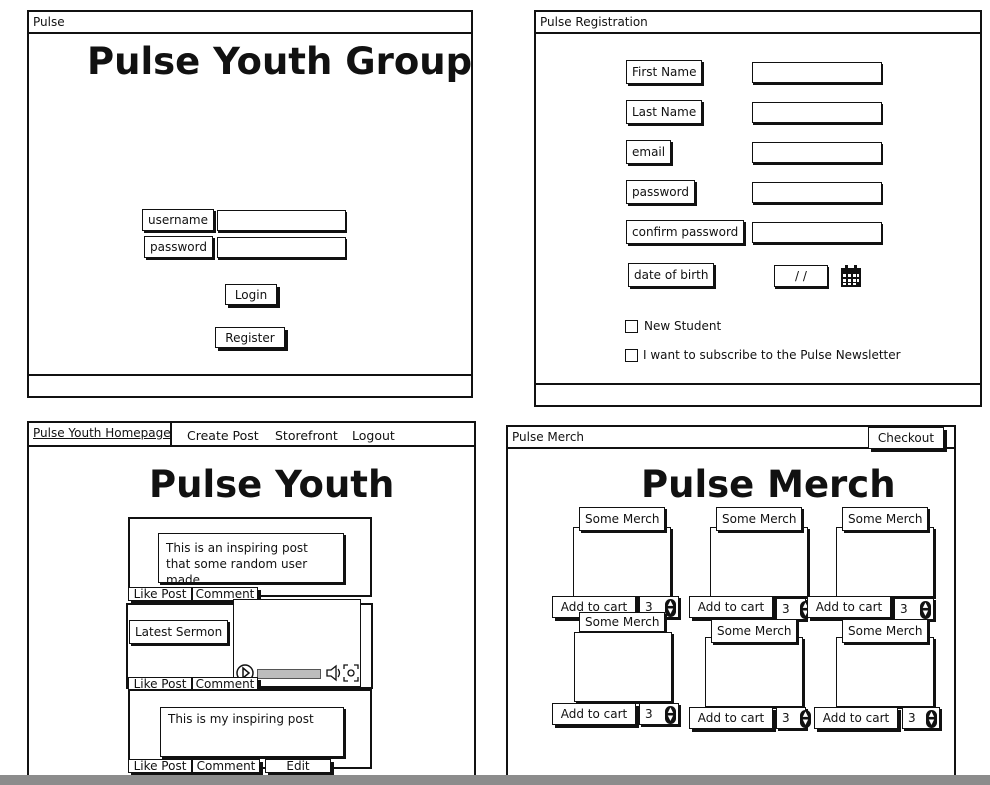 The height and width of the screenshot is (785, 990). Describe the element at coordinates (817, 232) in the screenshot. I see `confirm-password-input` at that location.